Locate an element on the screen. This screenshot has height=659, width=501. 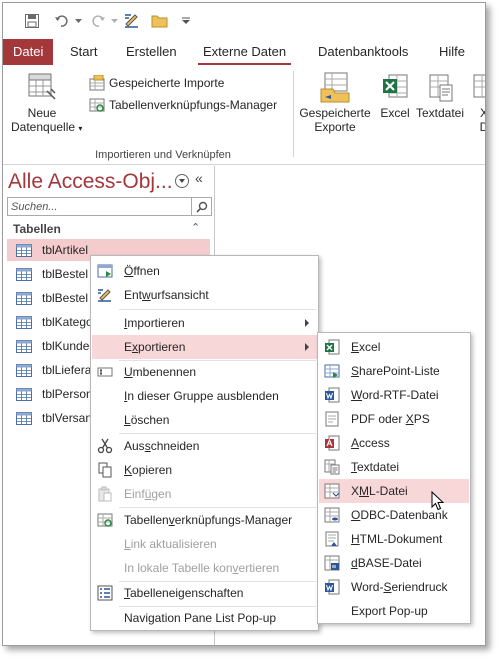
export-item-pdf-xps: PDF oder XPS is located at coordinates (394, 419).